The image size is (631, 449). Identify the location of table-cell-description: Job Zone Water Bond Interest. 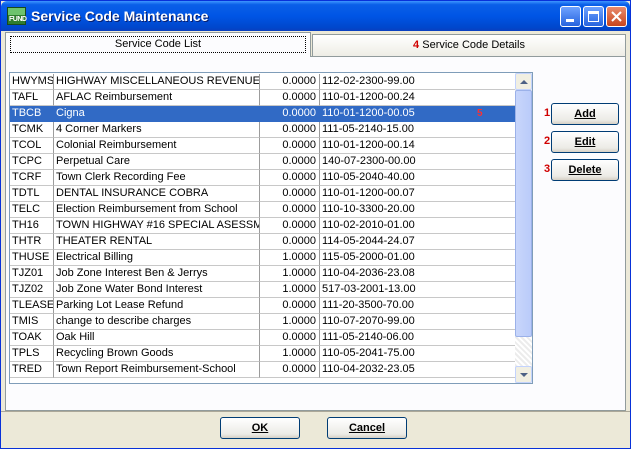
(157, 290).